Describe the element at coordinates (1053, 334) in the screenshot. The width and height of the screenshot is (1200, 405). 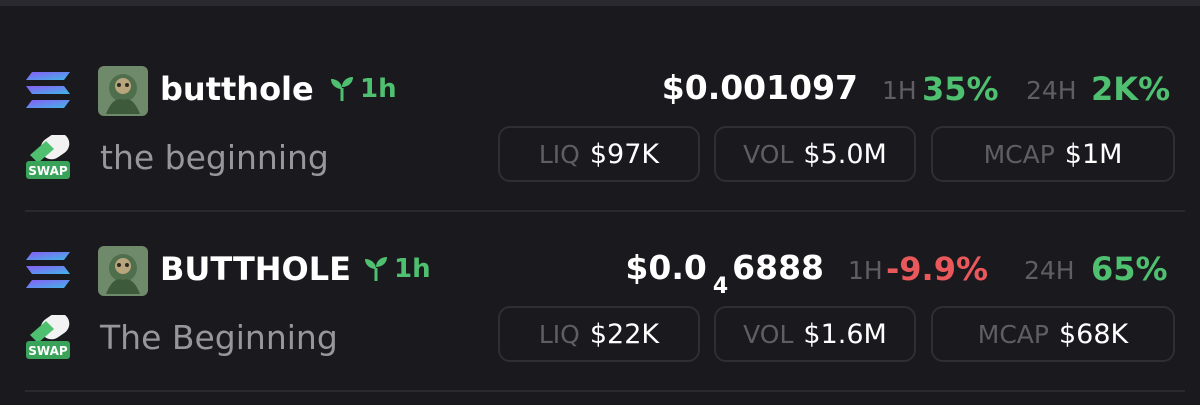
I see `mcap-pill: MCAP $68K` at that location.